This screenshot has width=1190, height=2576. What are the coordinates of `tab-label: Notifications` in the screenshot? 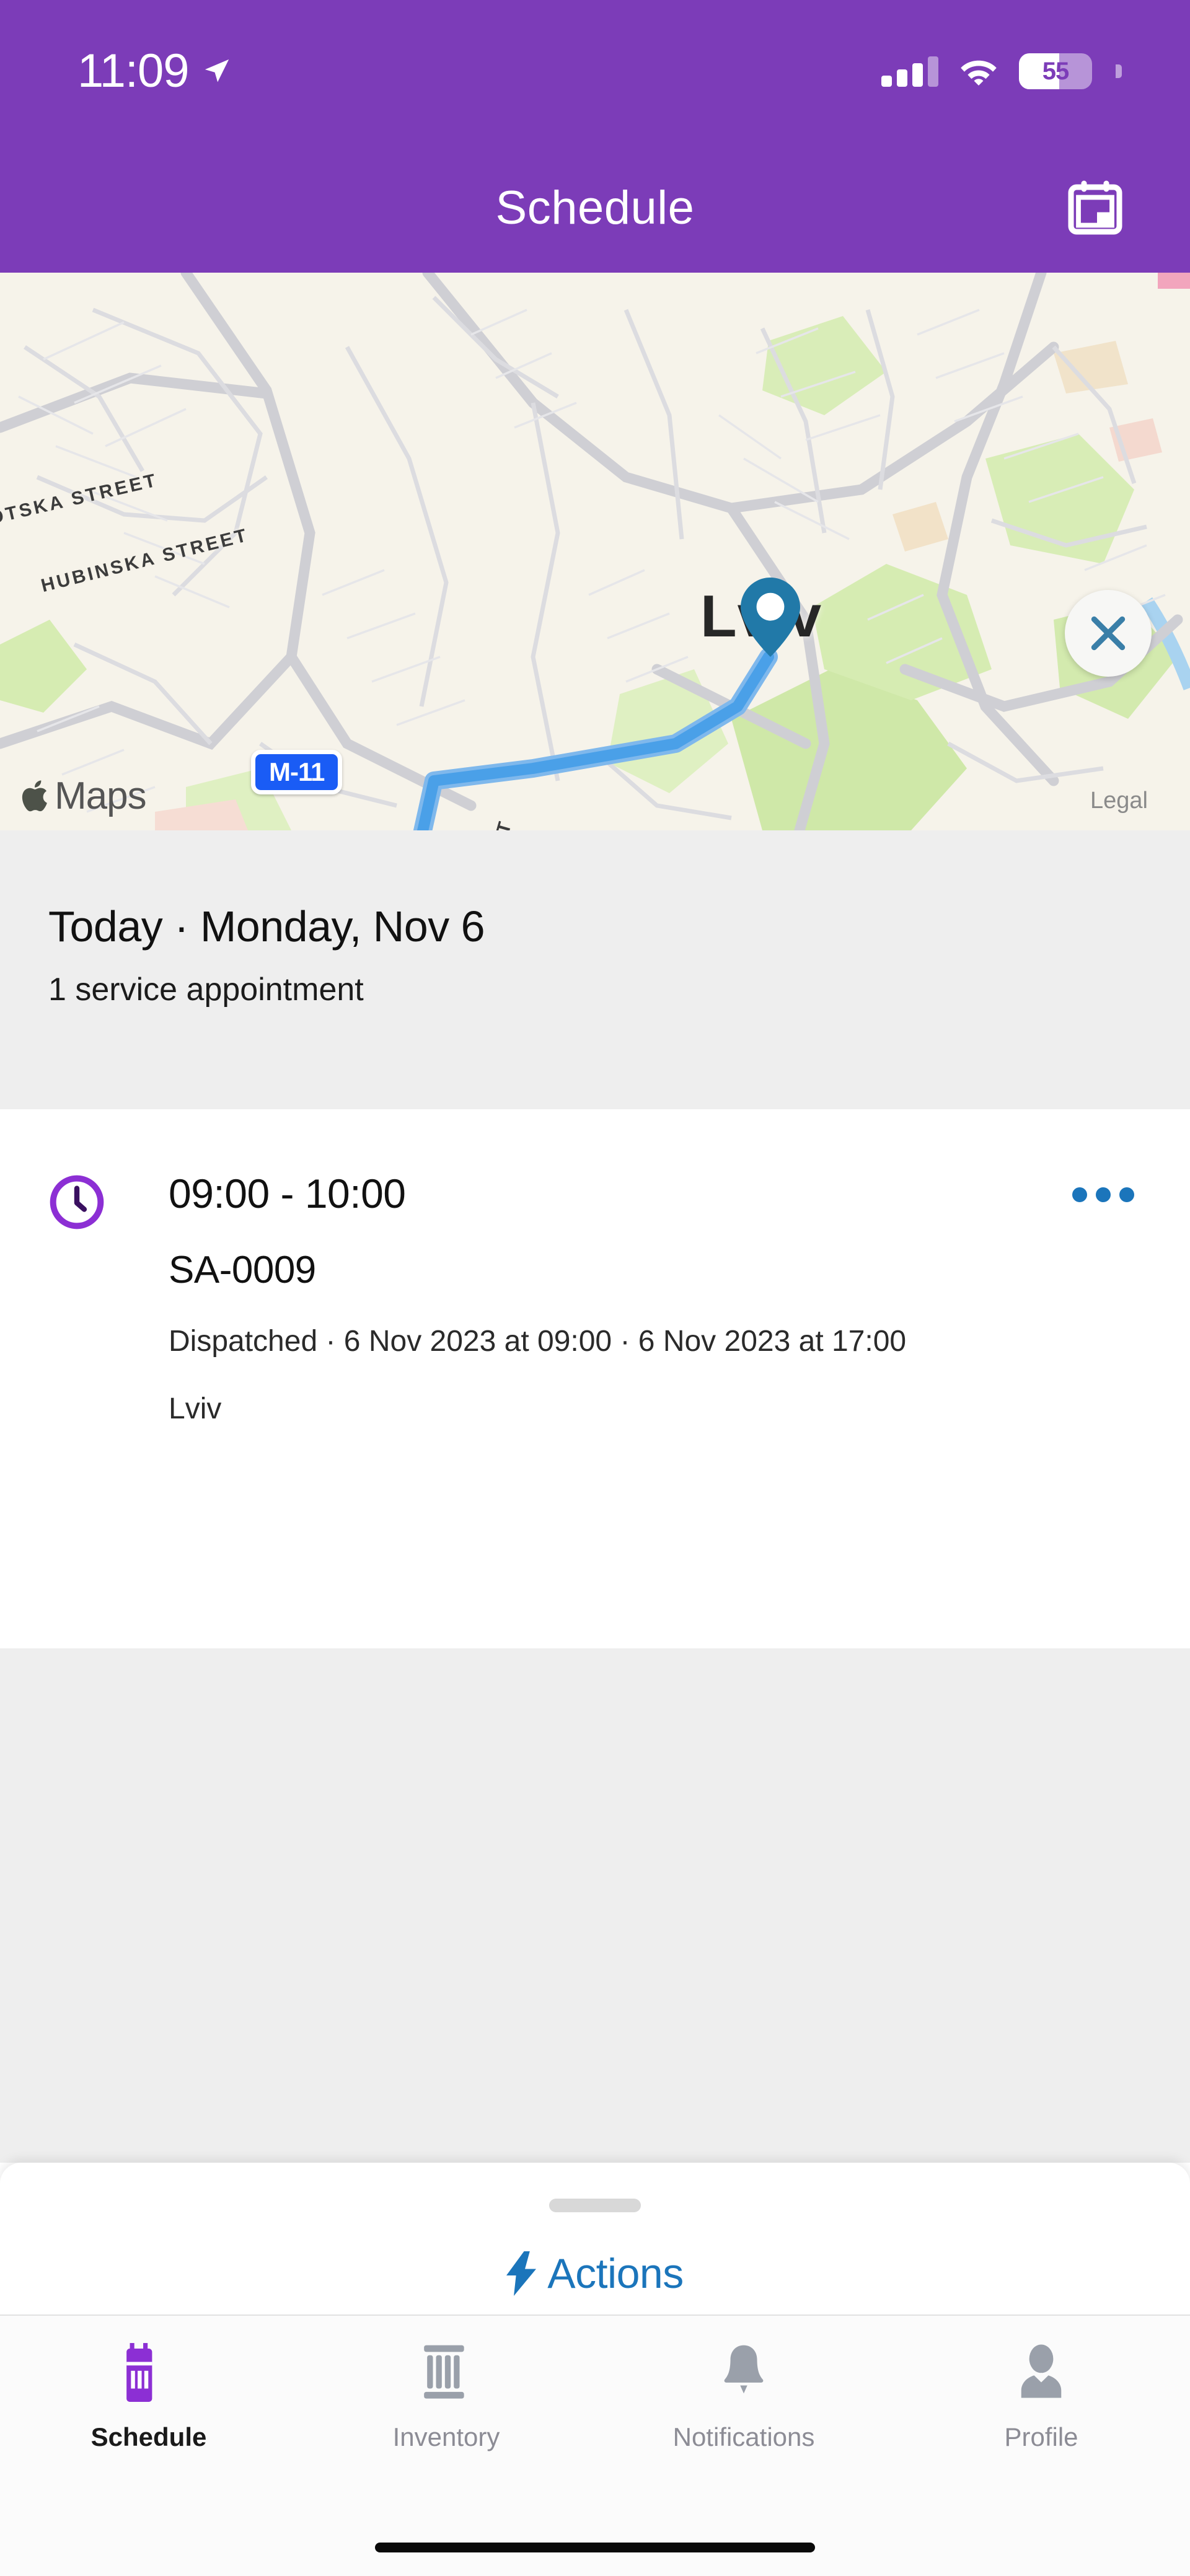 It's located at (743, 2436).